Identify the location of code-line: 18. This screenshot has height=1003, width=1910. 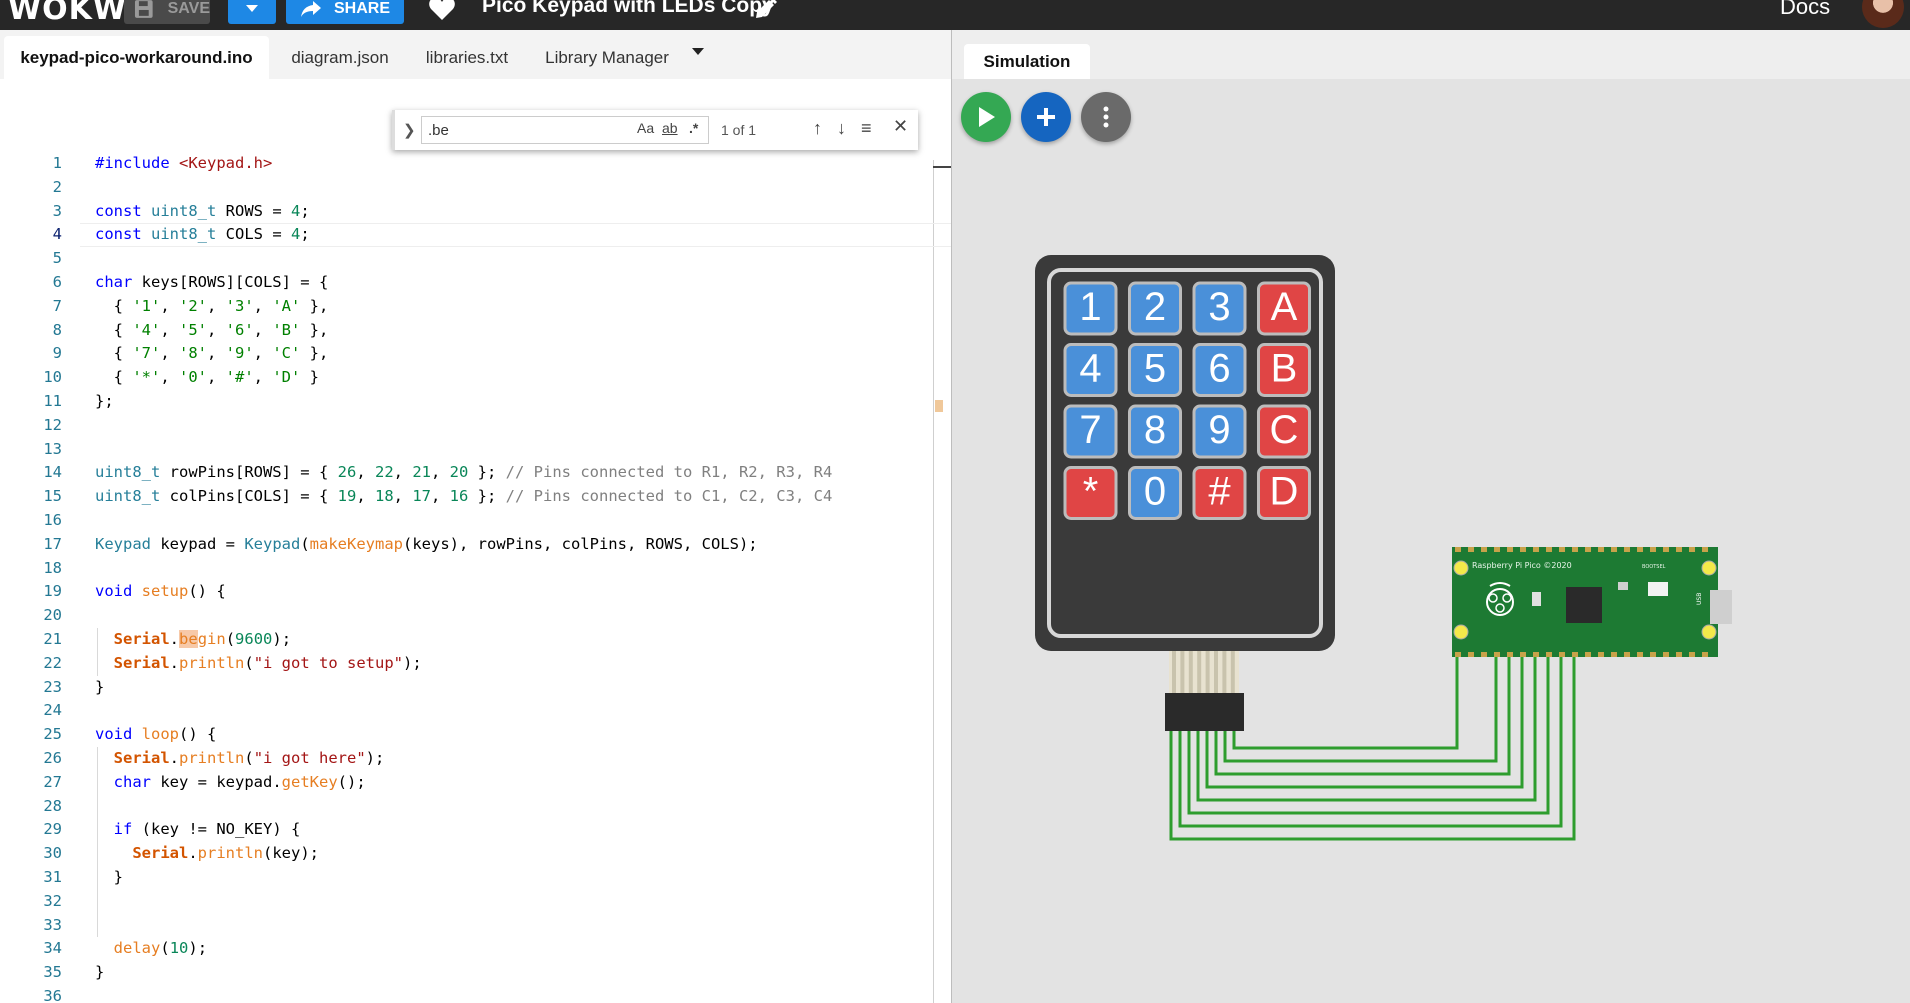
(475, 569).